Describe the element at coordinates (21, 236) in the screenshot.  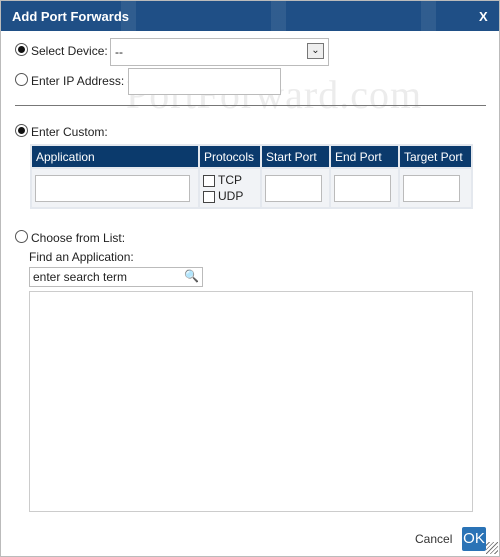
I see `choose-list-radio` at that location.